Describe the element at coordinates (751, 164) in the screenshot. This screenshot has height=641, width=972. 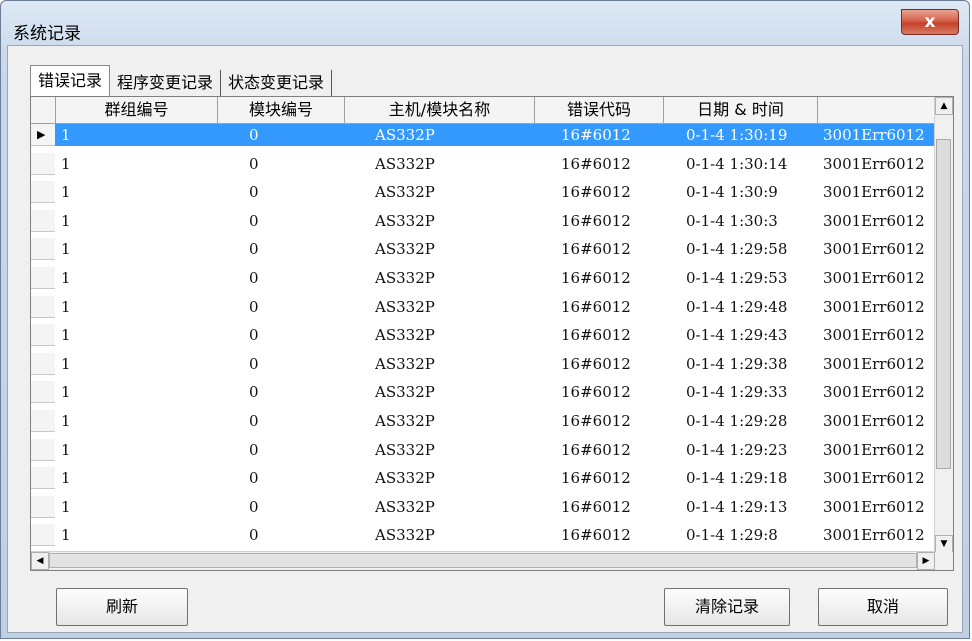
I see `cell-time: 0-1-4 1:30:14` at that location.